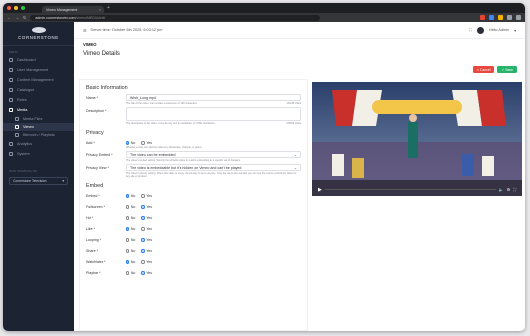  I want to click on network-select: Cornerstone Television ▾, so click(38, 181).